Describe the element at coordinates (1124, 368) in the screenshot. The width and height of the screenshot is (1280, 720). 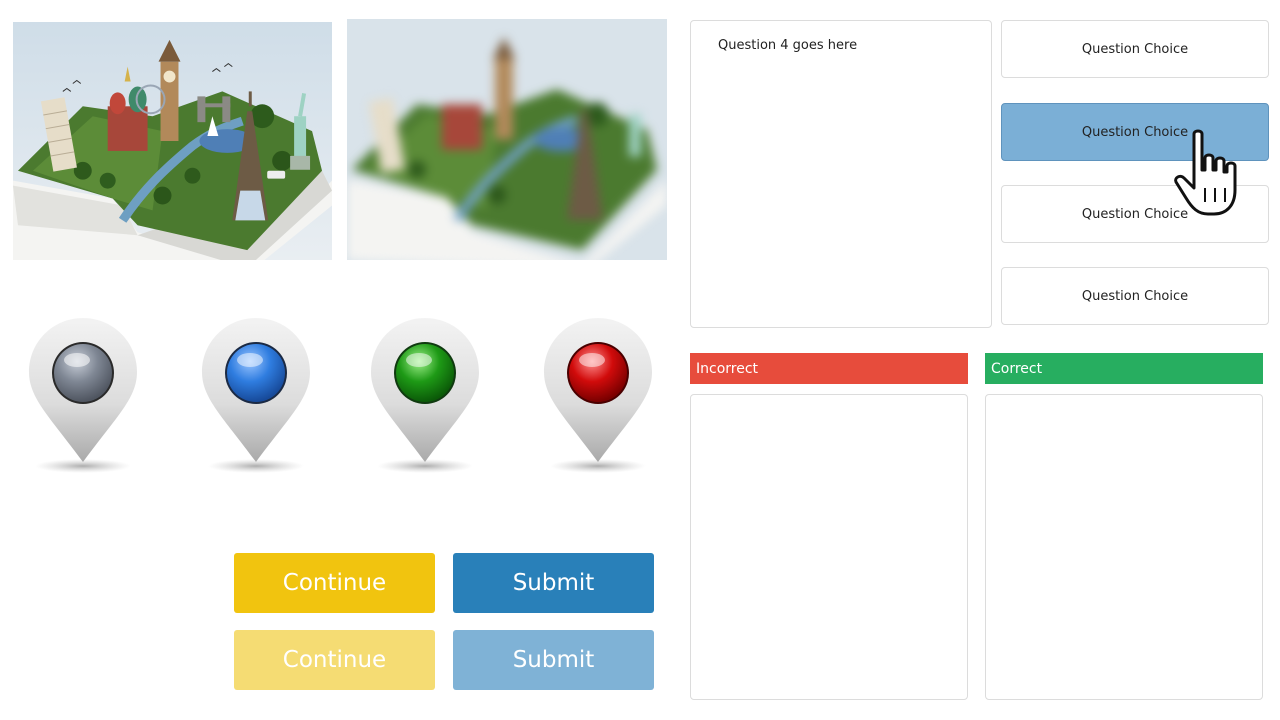
I see `correct-header: Correct` at that location.